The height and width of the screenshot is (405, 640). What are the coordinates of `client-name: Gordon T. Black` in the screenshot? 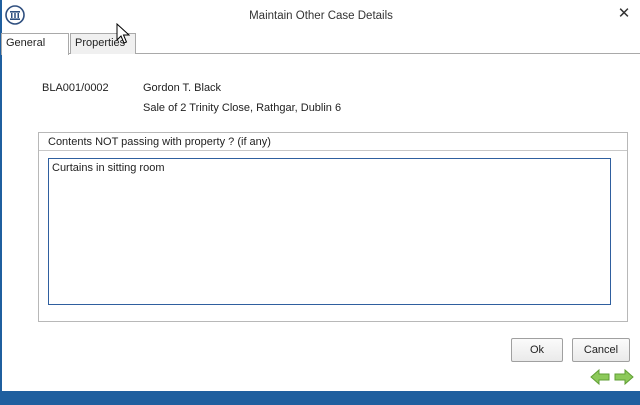 It's located at (182, 88).